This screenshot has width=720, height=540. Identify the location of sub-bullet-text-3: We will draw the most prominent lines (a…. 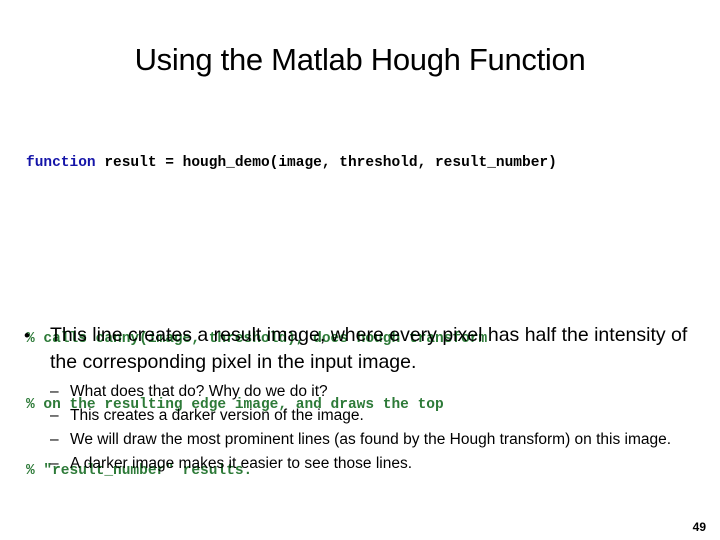
(371, 439).